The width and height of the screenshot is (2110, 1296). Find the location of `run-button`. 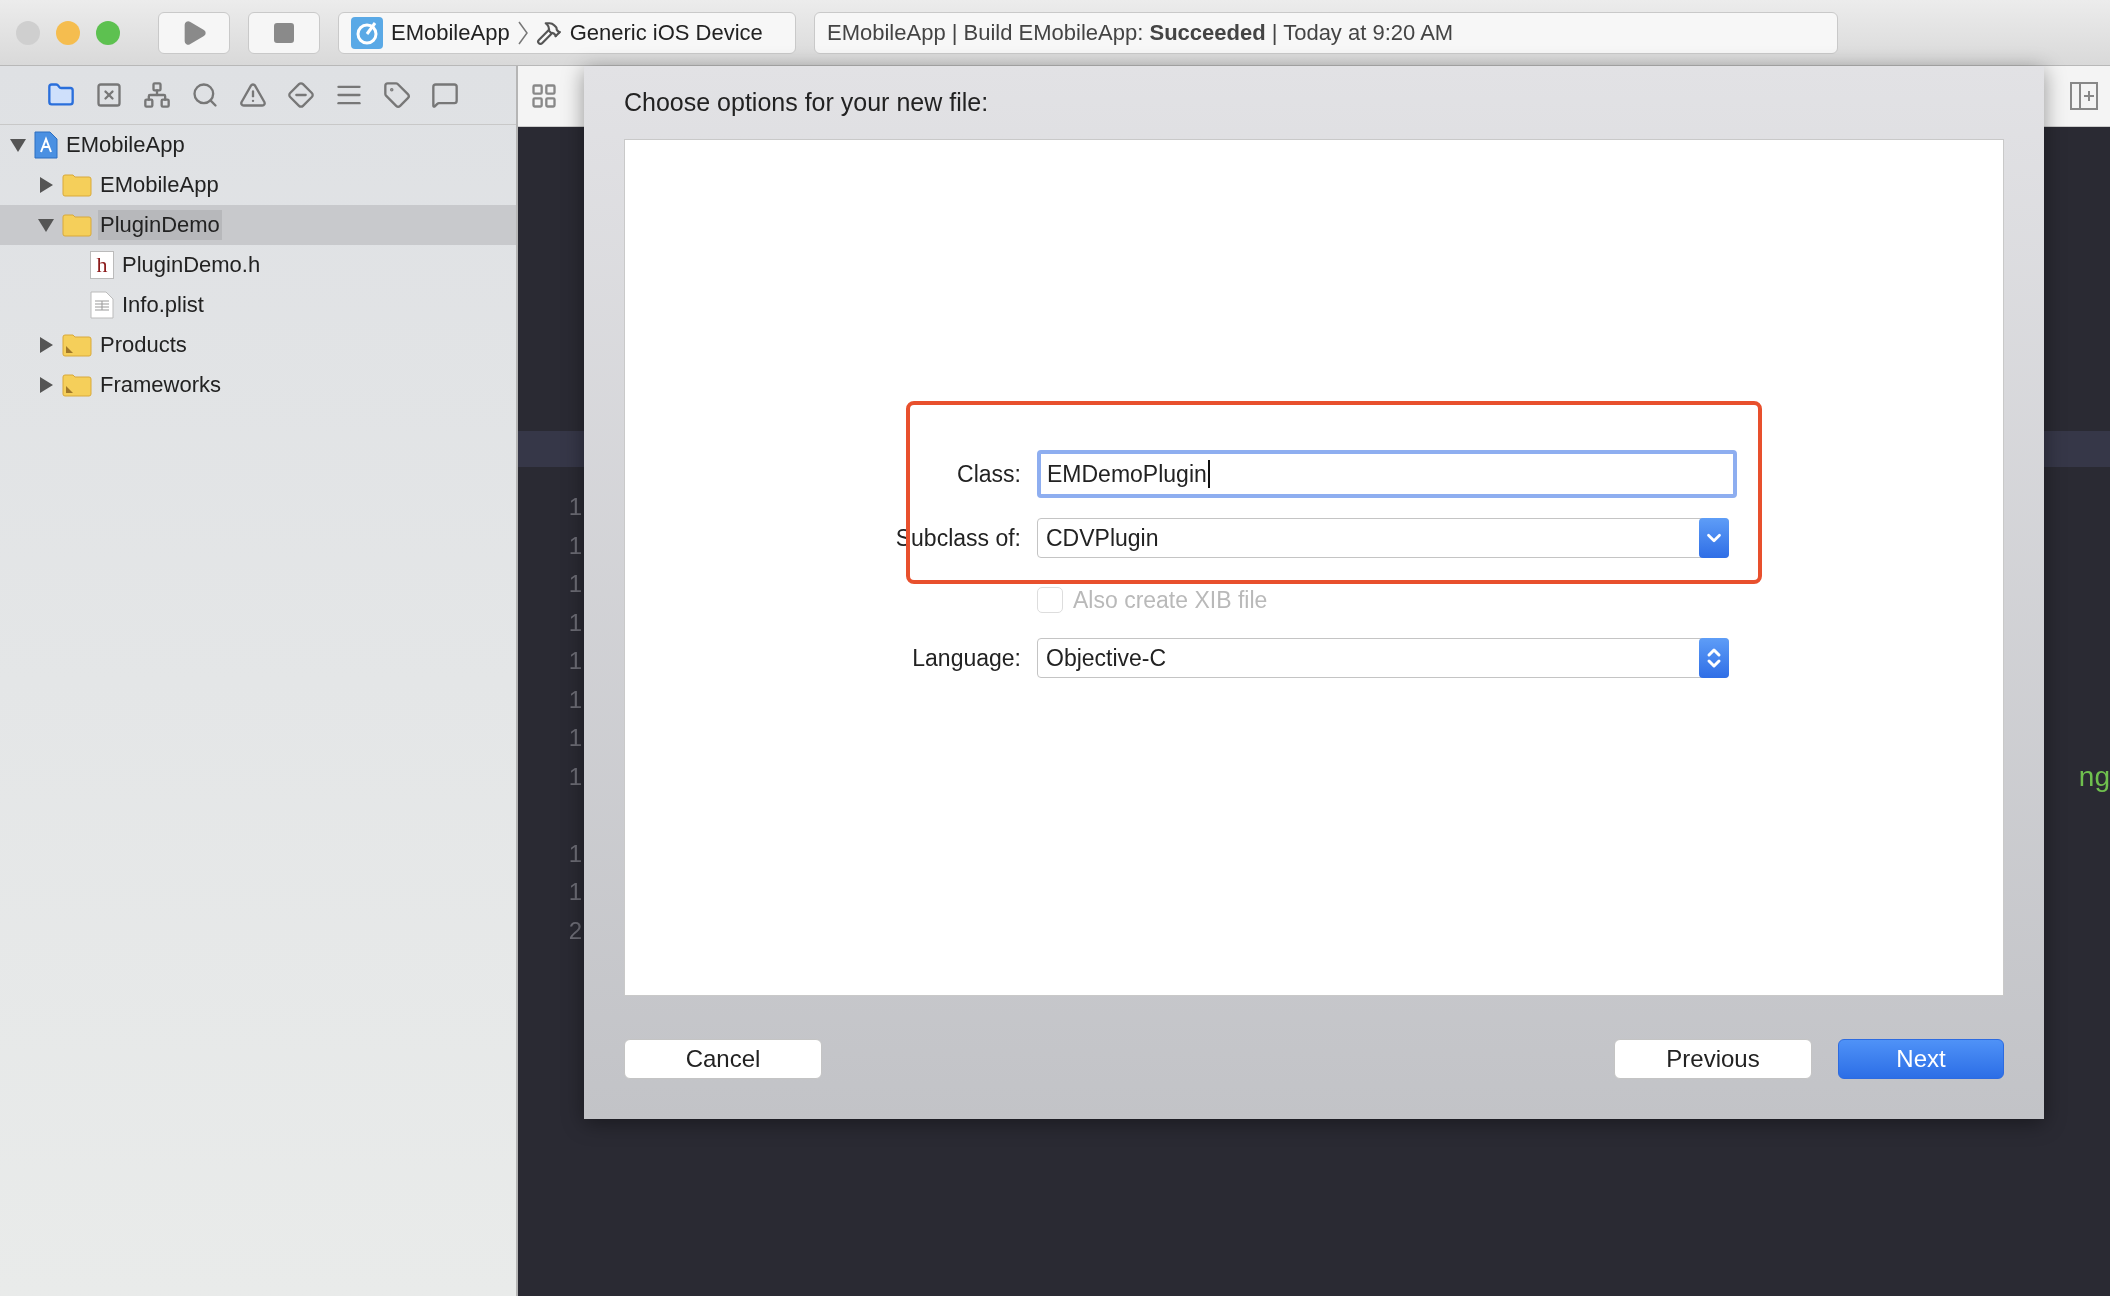

run-button is located at coordinates (194, 32).